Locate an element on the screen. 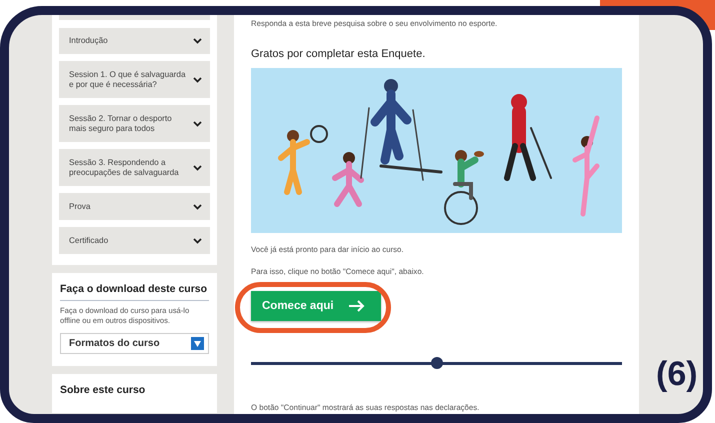 The image size is (715, 423). dropdown-icon is located at coordinates (197, 343).